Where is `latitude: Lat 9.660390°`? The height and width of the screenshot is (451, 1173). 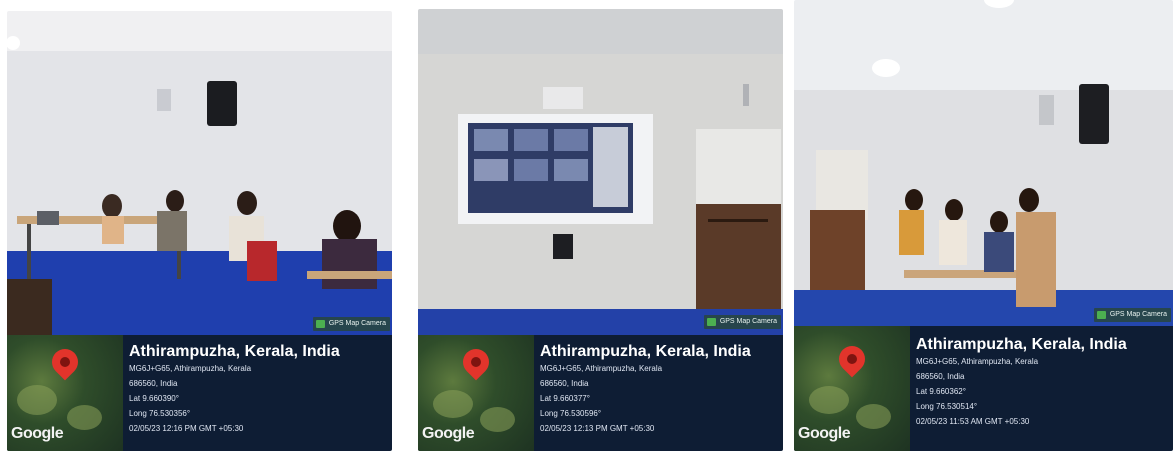 latitude: Lat 9.660390° is located at coordinates (154, 398).